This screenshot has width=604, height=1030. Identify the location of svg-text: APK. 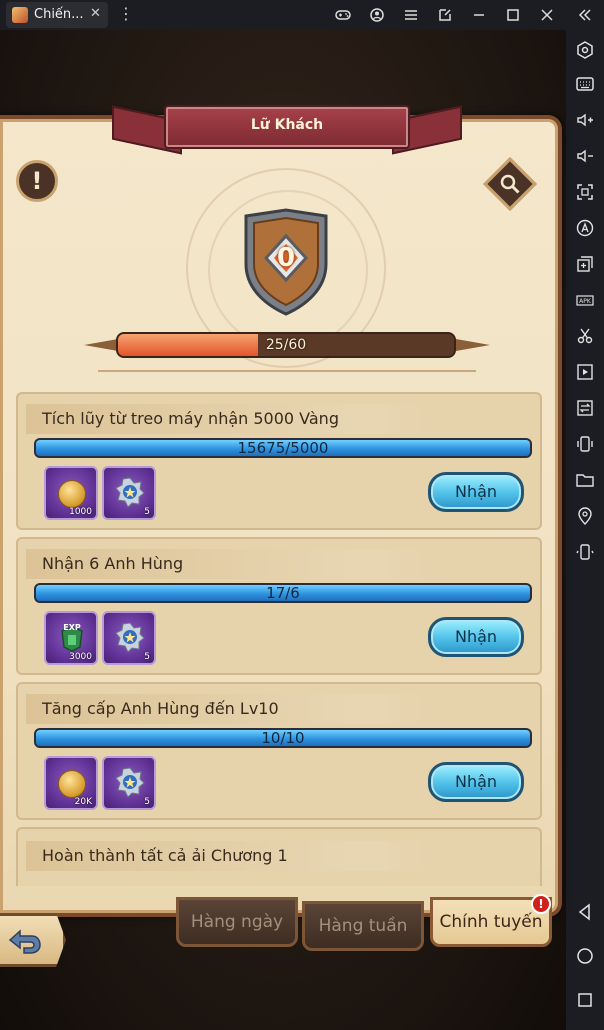
(585, 301).